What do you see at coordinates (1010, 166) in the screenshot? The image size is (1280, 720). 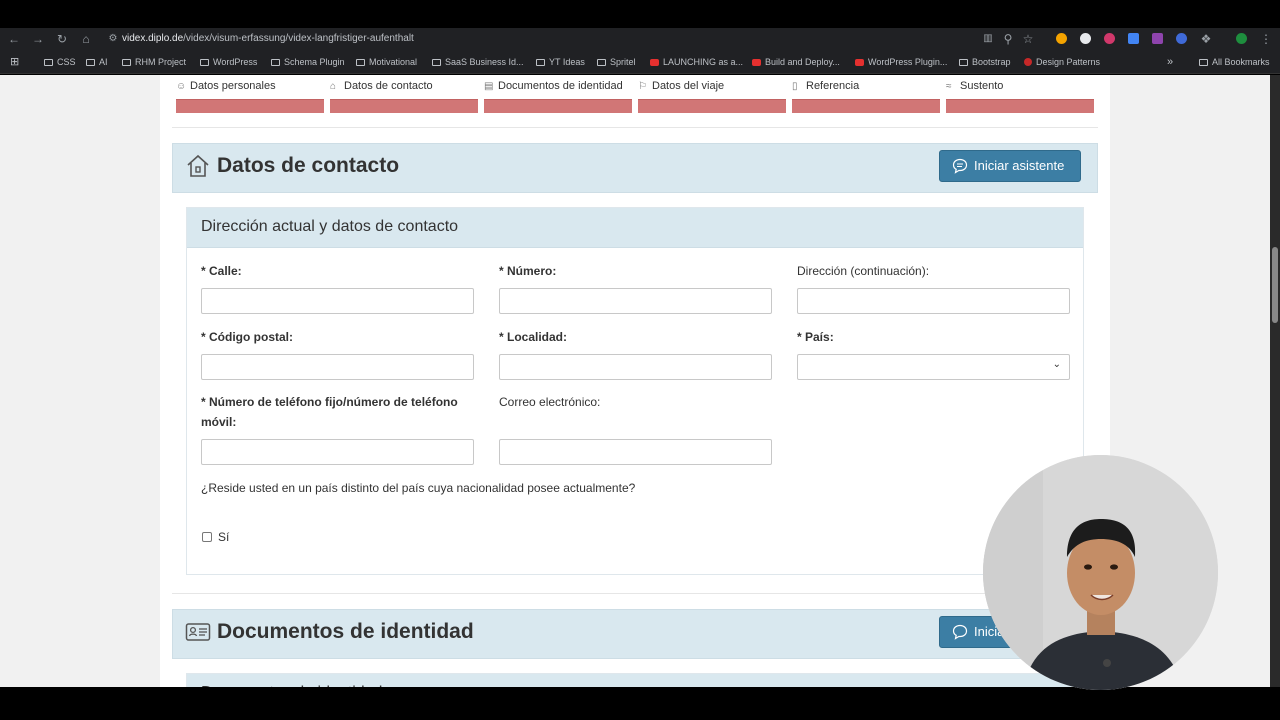 I see `iniciar-asistente-button: Iniciar asistente` at bounding box center [1010, 166].